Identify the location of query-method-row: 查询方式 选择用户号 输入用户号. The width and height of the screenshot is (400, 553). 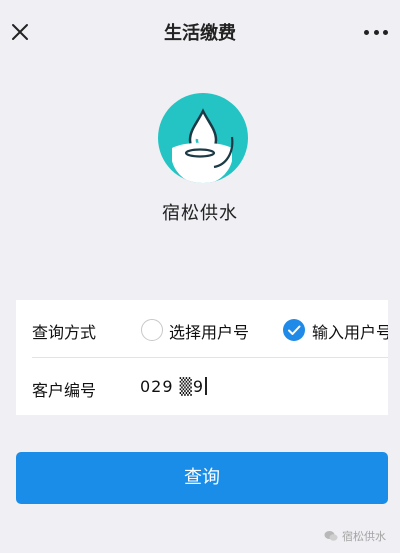
(202, 328).